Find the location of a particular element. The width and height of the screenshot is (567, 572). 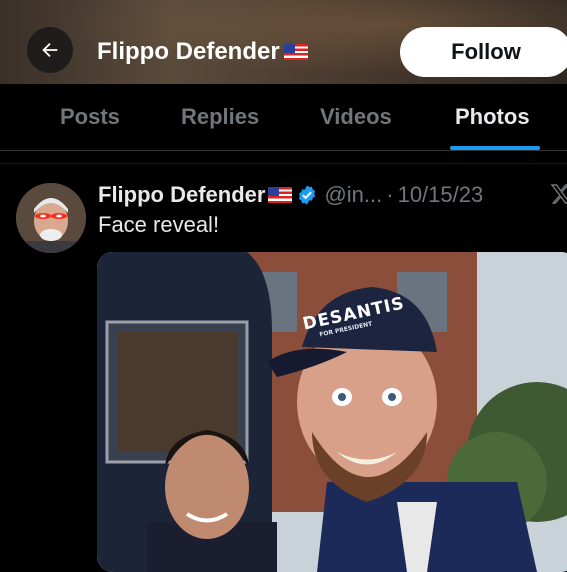

tab-photos: Photos is located at coordinates (492, 117).